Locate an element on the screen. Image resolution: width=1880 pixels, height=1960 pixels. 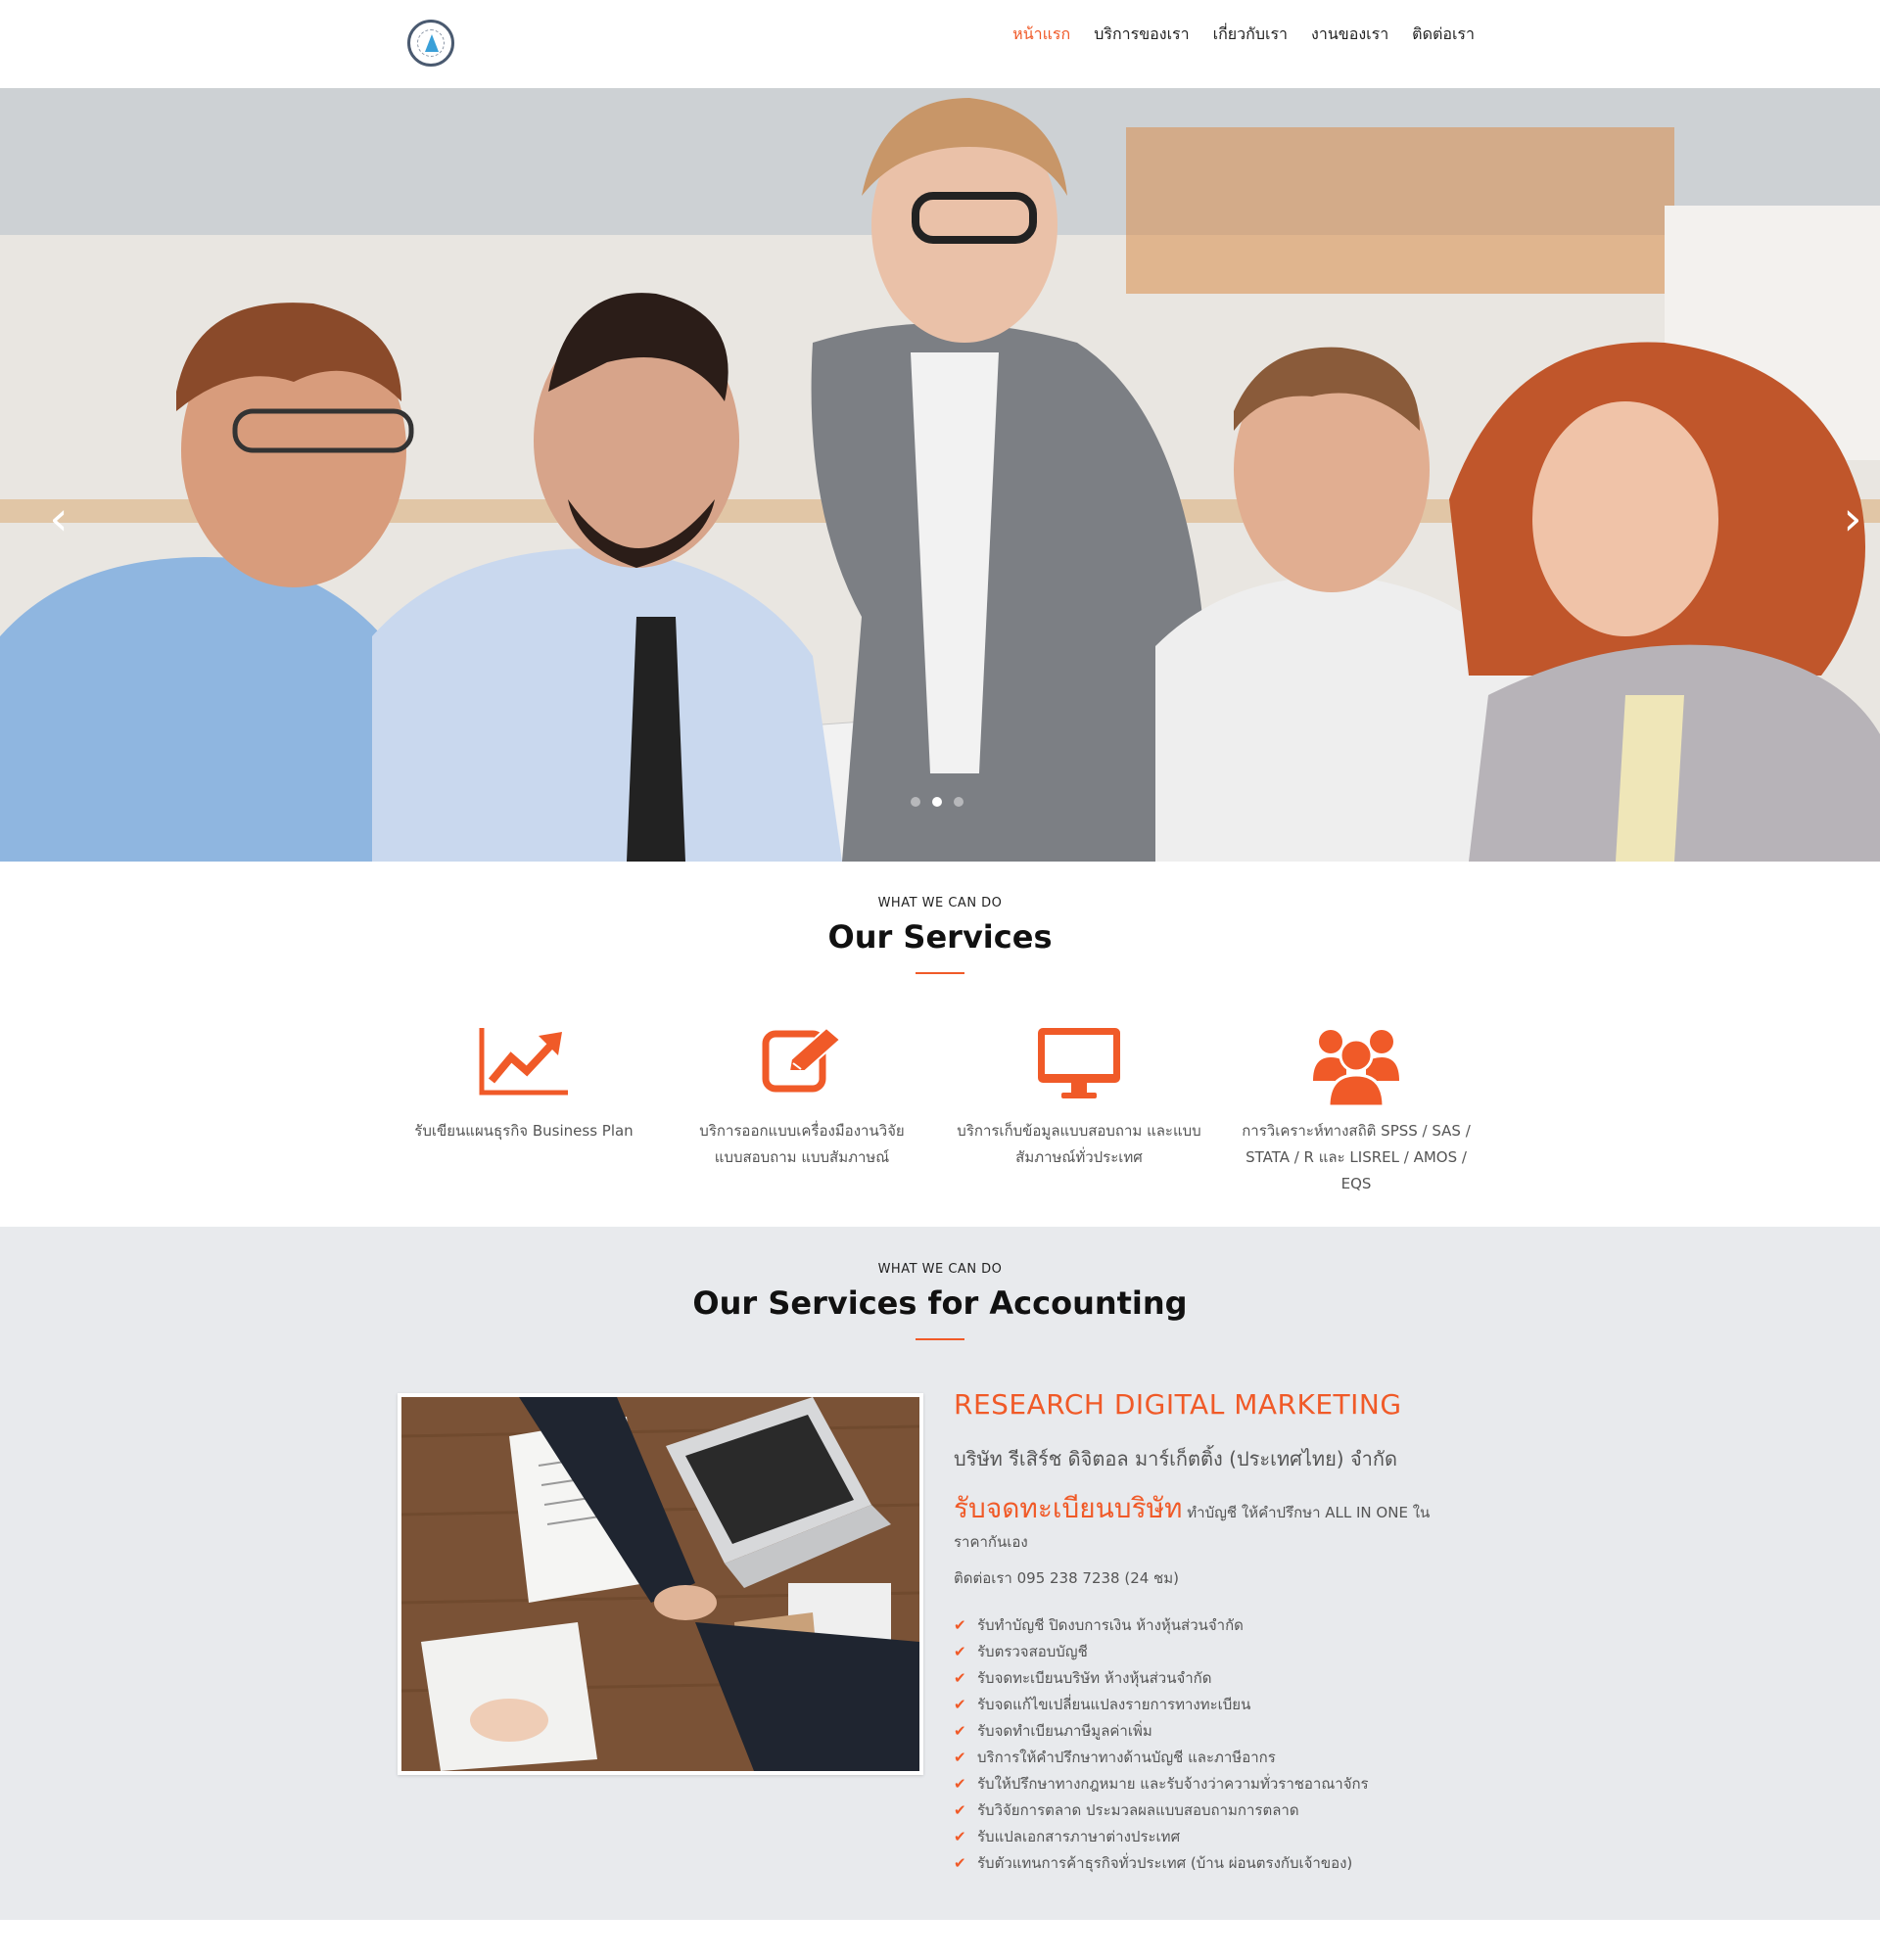
list-item: ✔ รับแปลเอกสารภาษาต่างประเทศ is located at coordinates (1161, 1836).